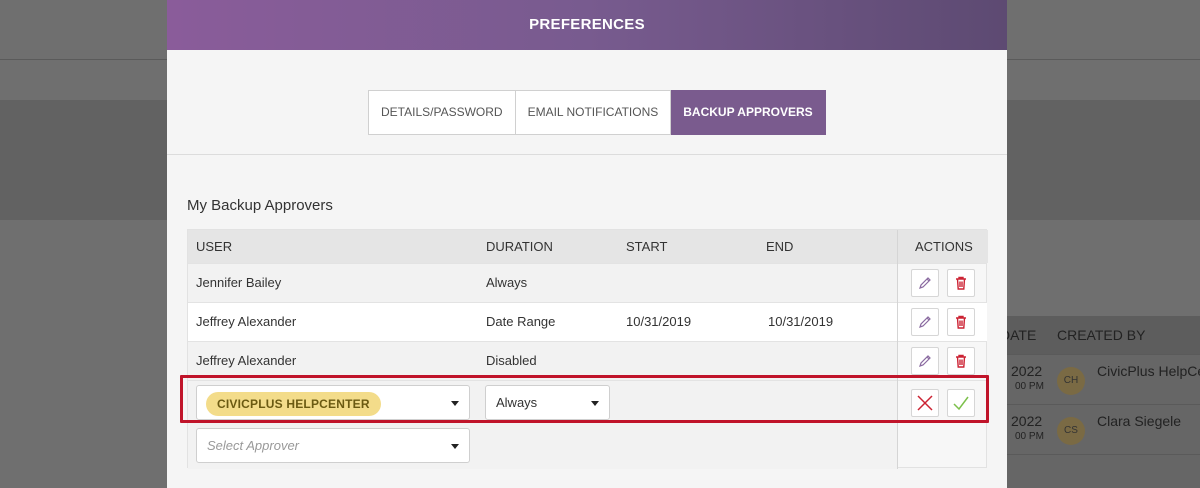  I want to click on highlight-box, so click(584, 399).